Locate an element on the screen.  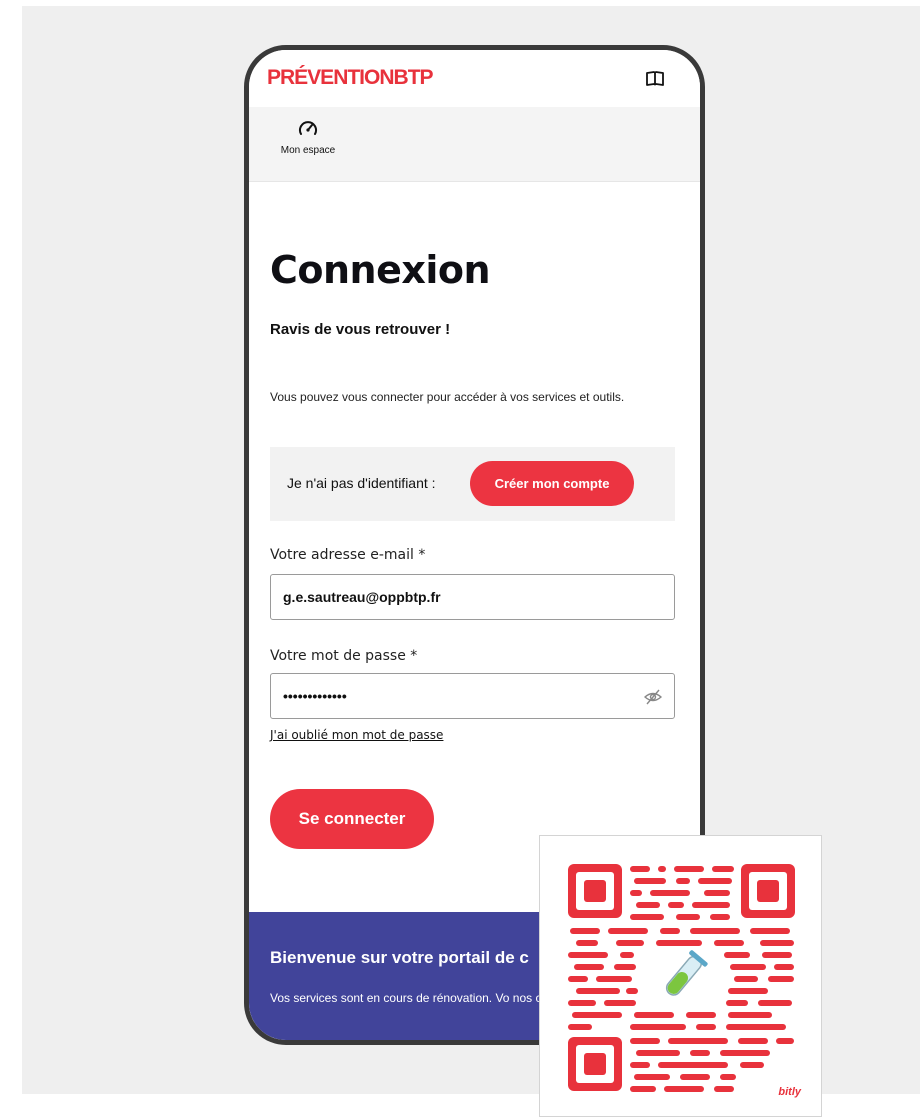
password-field: ••••••••••••• is located at coordinates (472, 696).